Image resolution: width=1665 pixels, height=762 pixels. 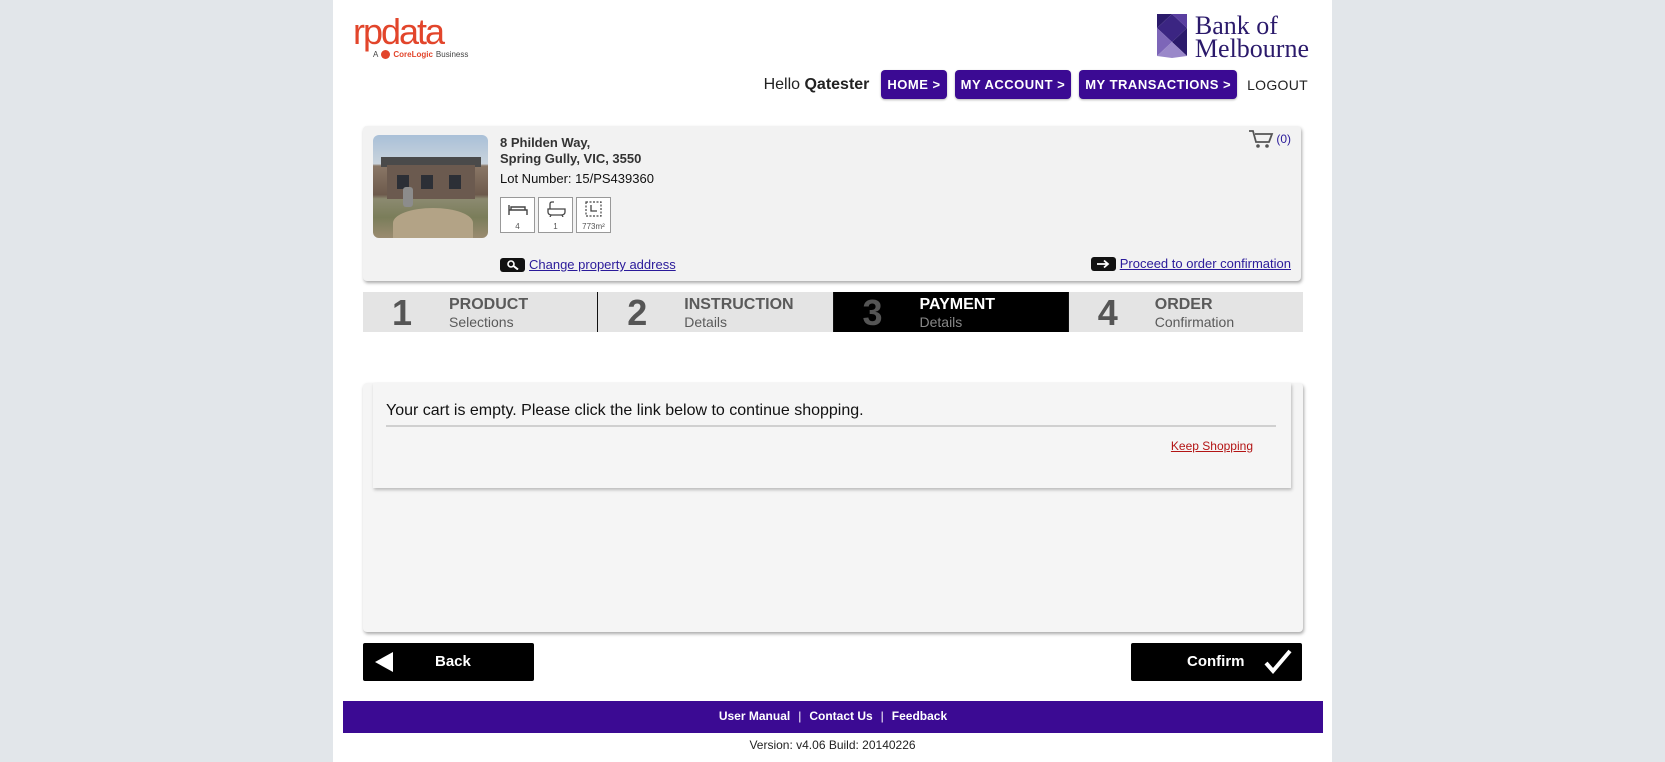 What do you see at coordinates (430, 186) in the screenshot?
I see `property-photo` at bounding box center [430, 186].